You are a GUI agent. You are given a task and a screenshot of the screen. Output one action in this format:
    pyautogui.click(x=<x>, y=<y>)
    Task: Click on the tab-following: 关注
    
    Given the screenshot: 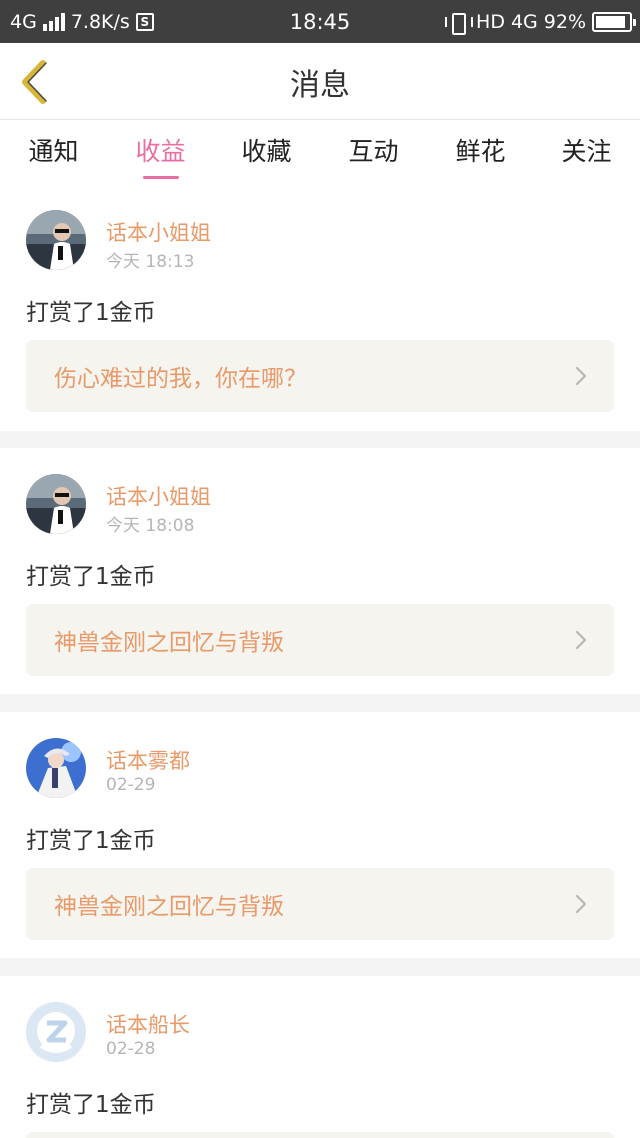 What is the action you would take?
    pyautogui.click(x=586, y=151)
    